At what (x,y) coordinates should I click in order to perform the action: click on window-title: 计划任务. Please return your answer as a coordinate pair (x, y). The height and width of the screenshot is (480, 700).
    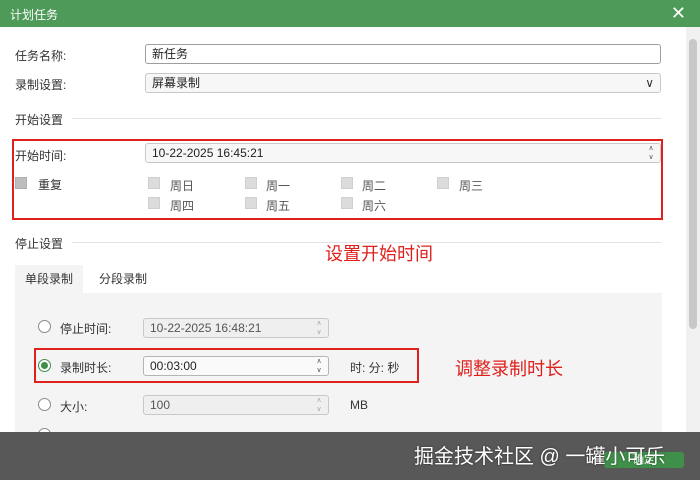
    Looking at the image, I should click on (34, 15).